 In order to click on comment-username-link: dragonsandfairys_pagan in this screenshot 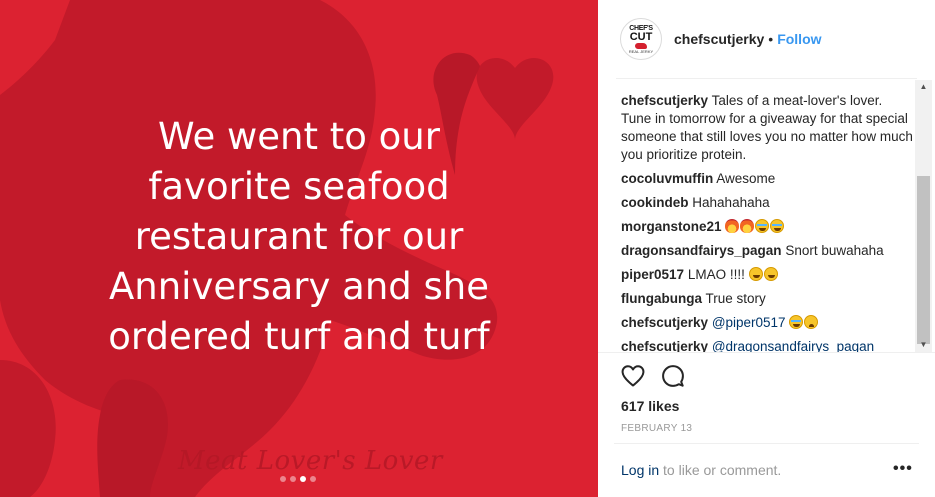, I will do `click(701, 250)`.